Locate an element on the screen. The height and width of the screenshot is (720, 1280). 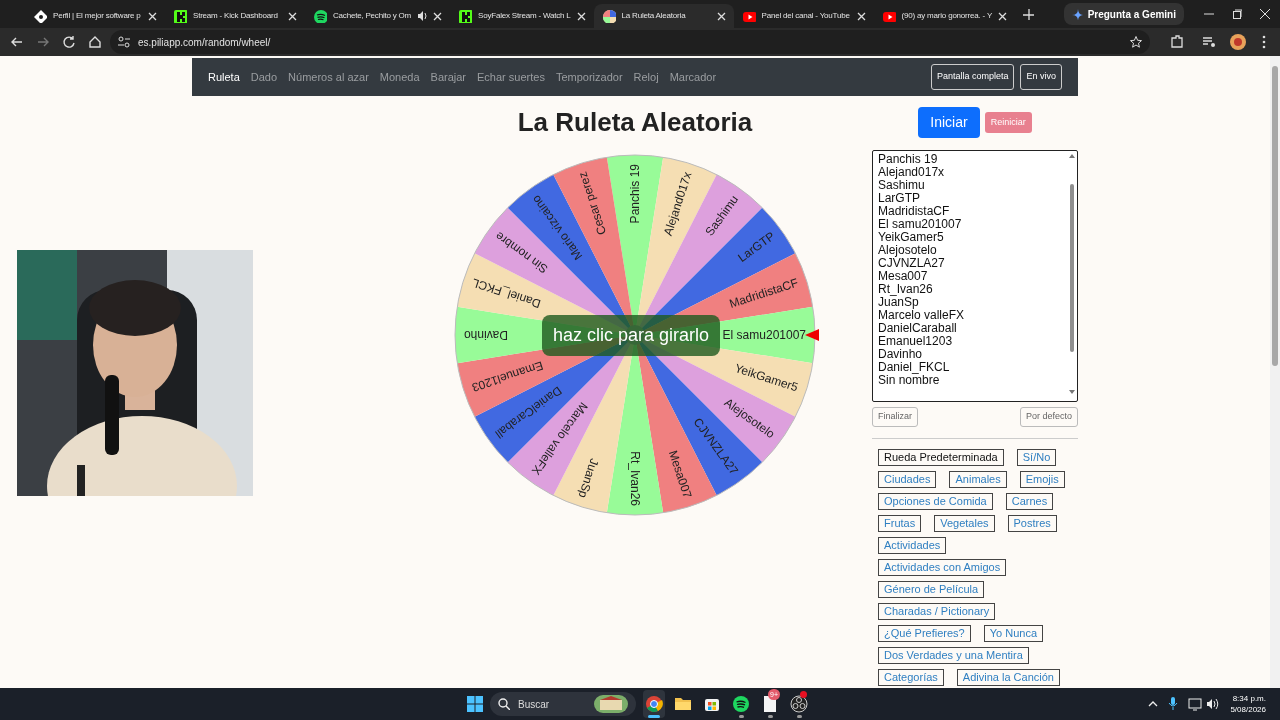
reload-icon is located at coordinates (69, 42).